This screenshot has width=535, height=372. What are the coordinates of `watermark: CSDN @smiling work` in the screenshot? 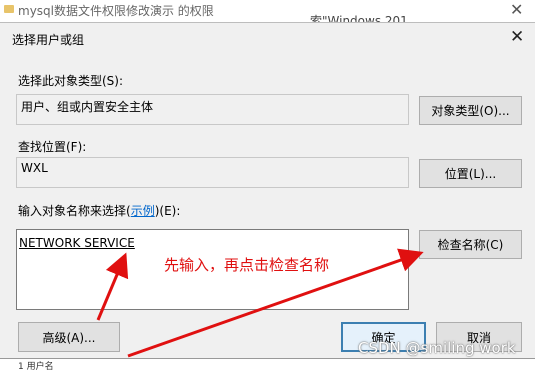 It's located at (437, 348).